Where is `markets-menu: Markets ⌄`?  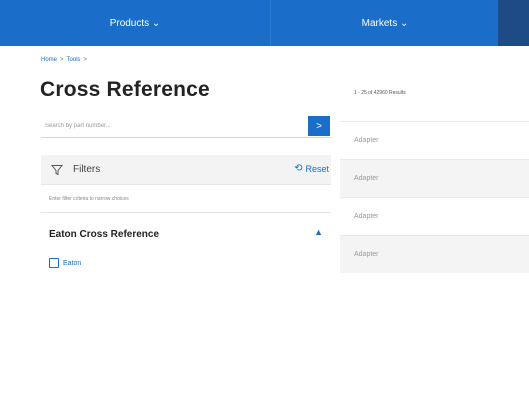
markets-menu: Markets ⌄ is located at coordinates (385, 23).